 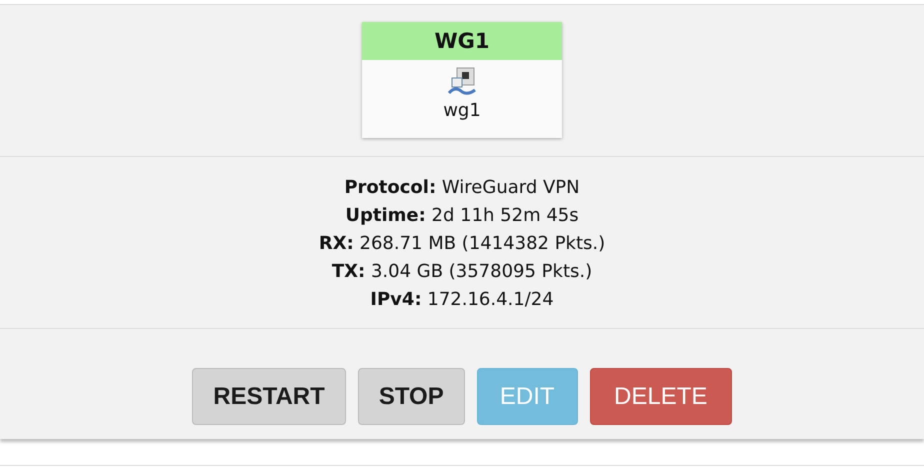 I want to click on detail-line: RX: 268.71 MB (1414382 Pkts.), so click(x=462, y=244).